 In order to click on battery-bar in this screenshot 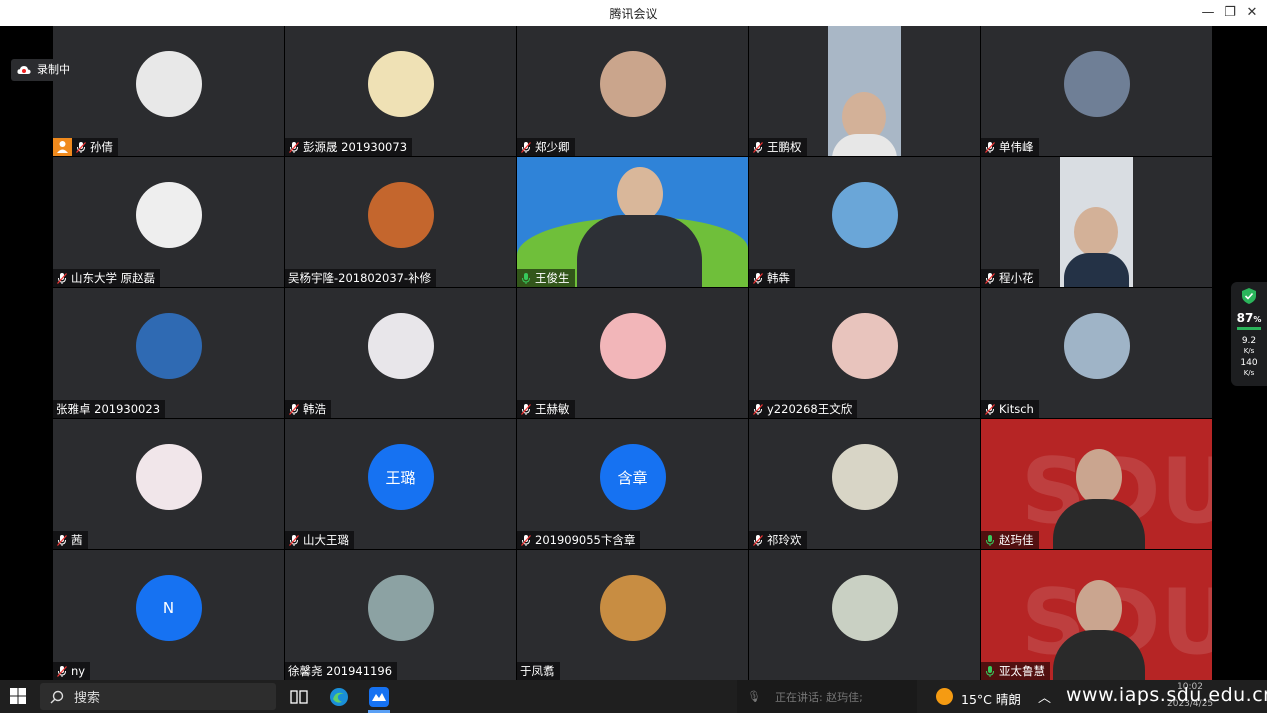, I will do `click(1249, 328)`.